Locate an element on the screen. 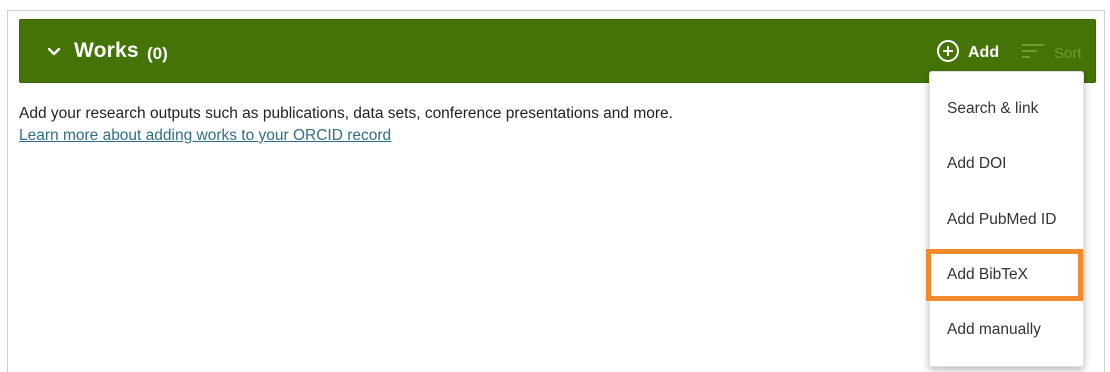  menu-item-add-pubmed-id: Add PubMed ID is located at coordinates (1007, 220).